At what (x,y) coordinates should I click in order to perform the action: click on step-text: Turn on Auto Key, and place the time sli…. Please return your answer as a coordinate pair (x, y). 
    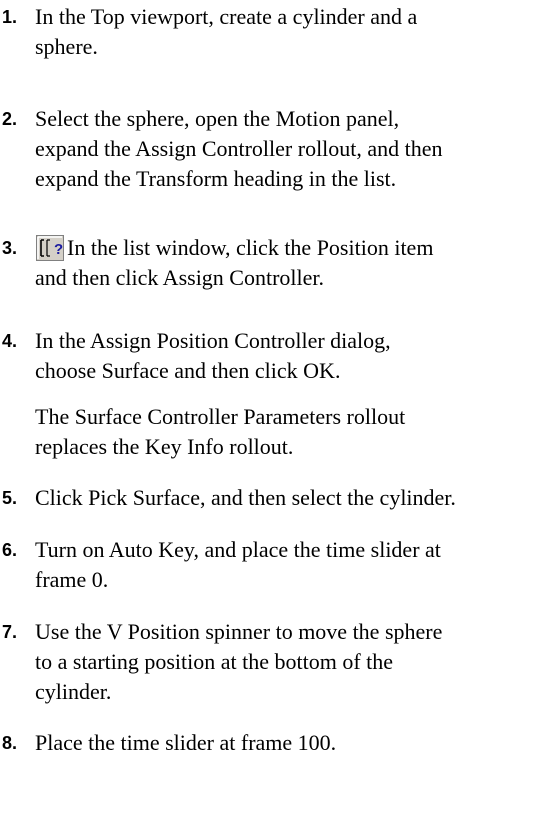
    Looking at the image, I should click on (238, 564).